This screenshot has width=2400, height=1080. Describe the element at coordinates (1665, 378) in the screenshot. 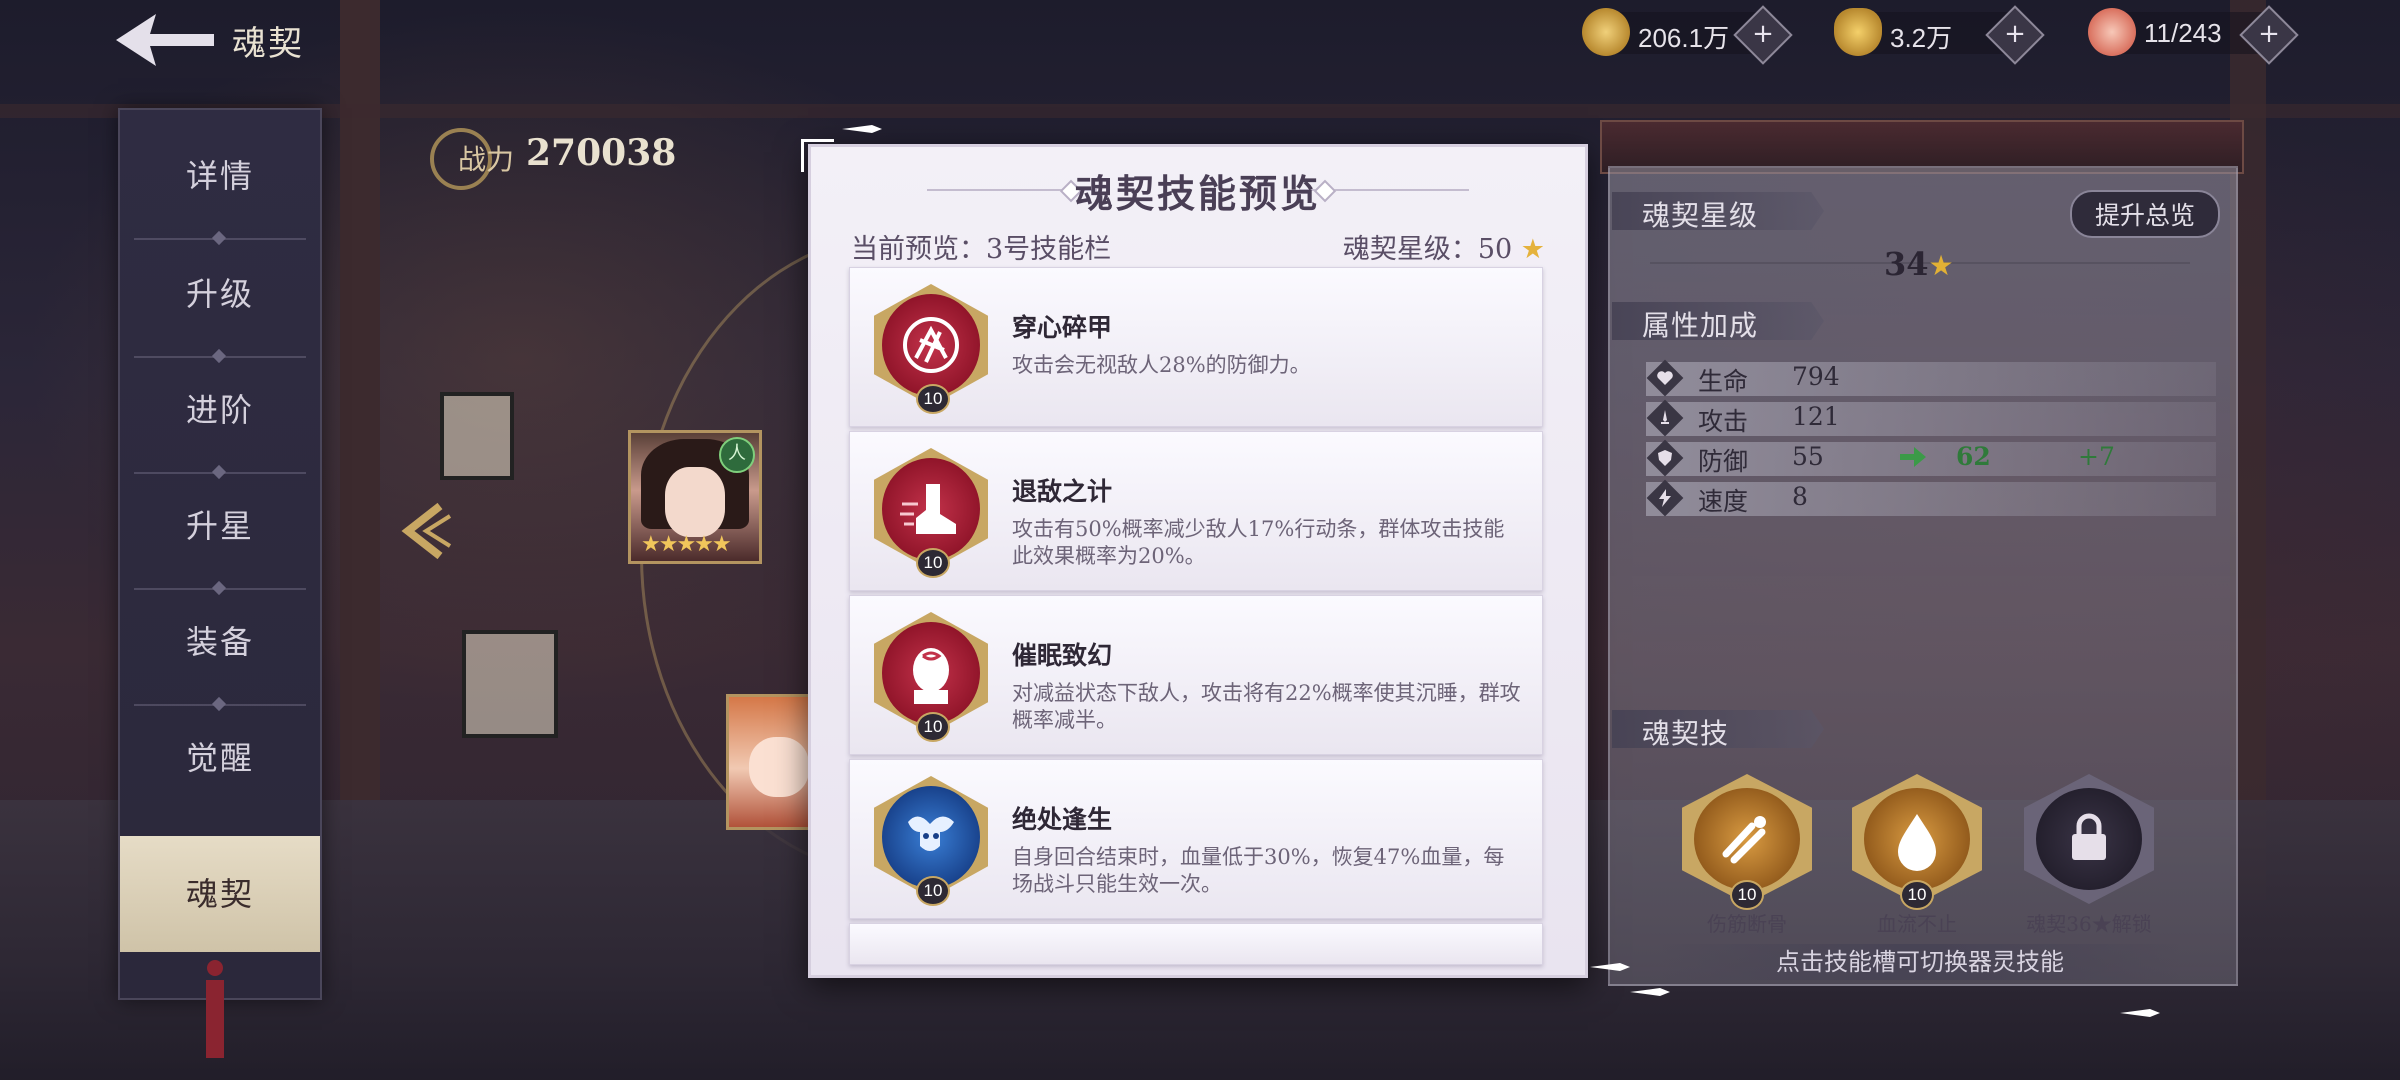

I see `heart-icon` at that location.